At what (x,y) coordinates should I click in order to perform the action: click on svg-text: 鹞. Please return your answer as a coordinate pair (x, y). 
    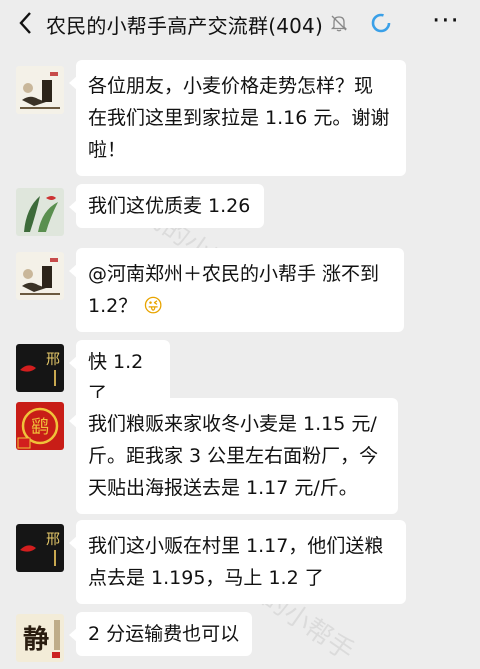
    Looking at the image, I should click on (40, 427).